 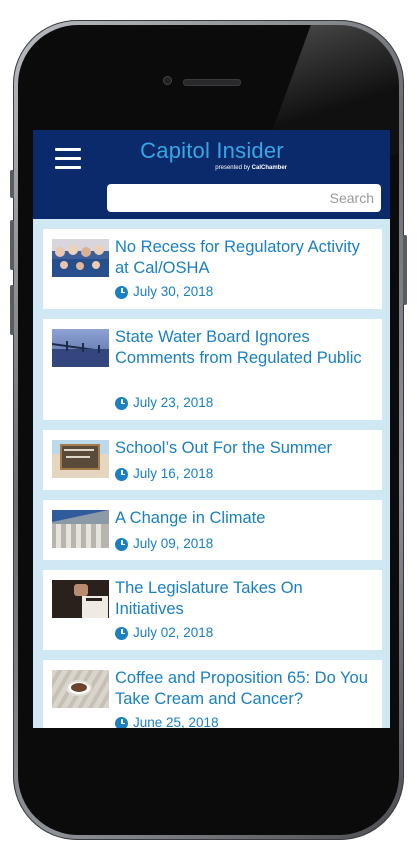 I want to click on power-button, so click(x=405, y=270).